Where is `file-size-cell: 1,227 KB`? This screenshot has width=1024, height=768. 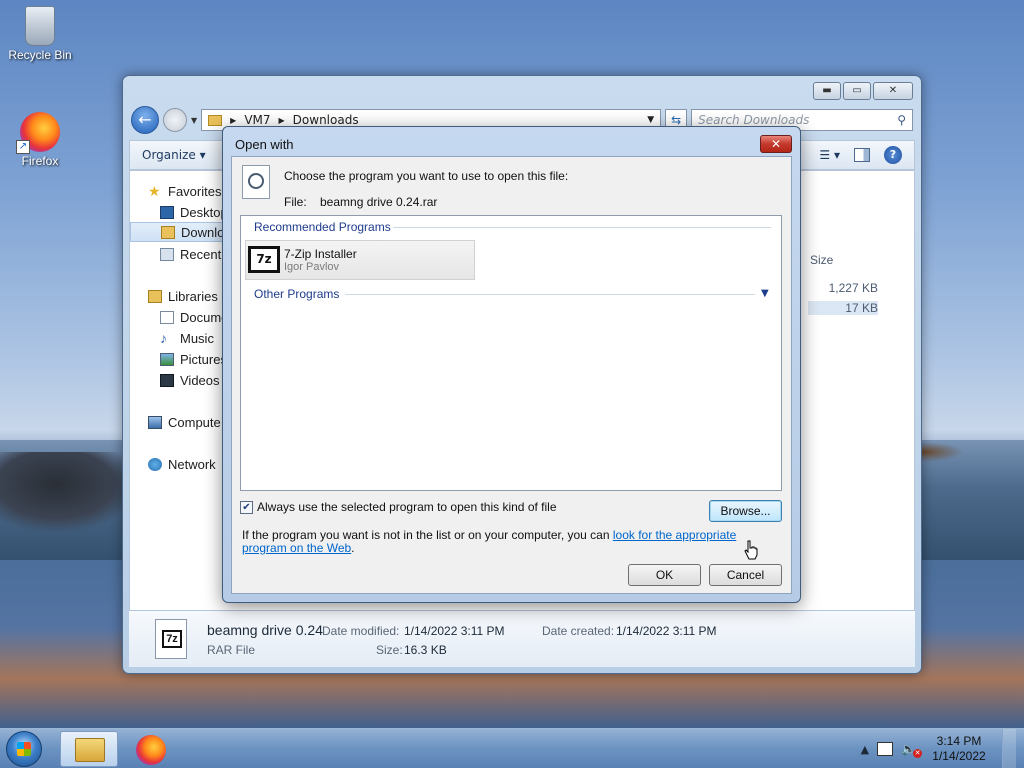 file-size-cell: 1,227 KB is located at coordinates (853, 288).